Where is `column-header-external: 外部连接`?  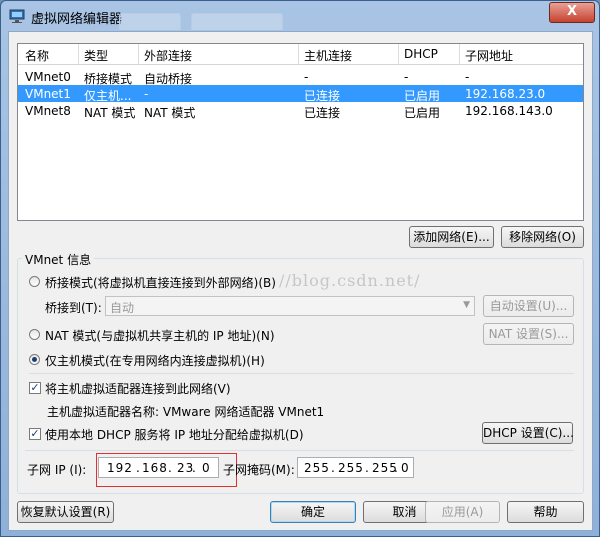
column-header-external: 外部连接 is located at coordinates (168, 55).